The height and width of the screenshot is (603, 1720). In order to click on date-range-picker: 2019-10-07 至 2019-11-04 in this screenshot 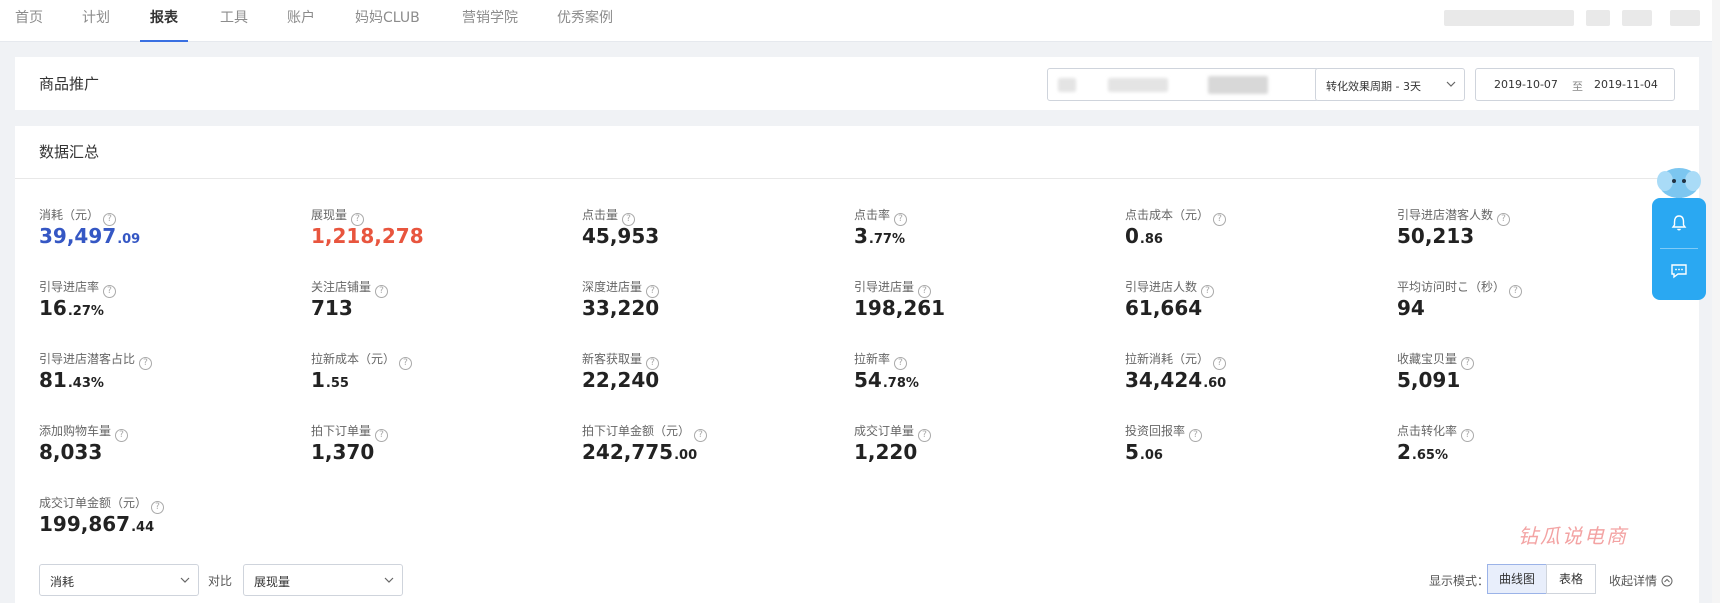, I will do `click(1575, 84)`.